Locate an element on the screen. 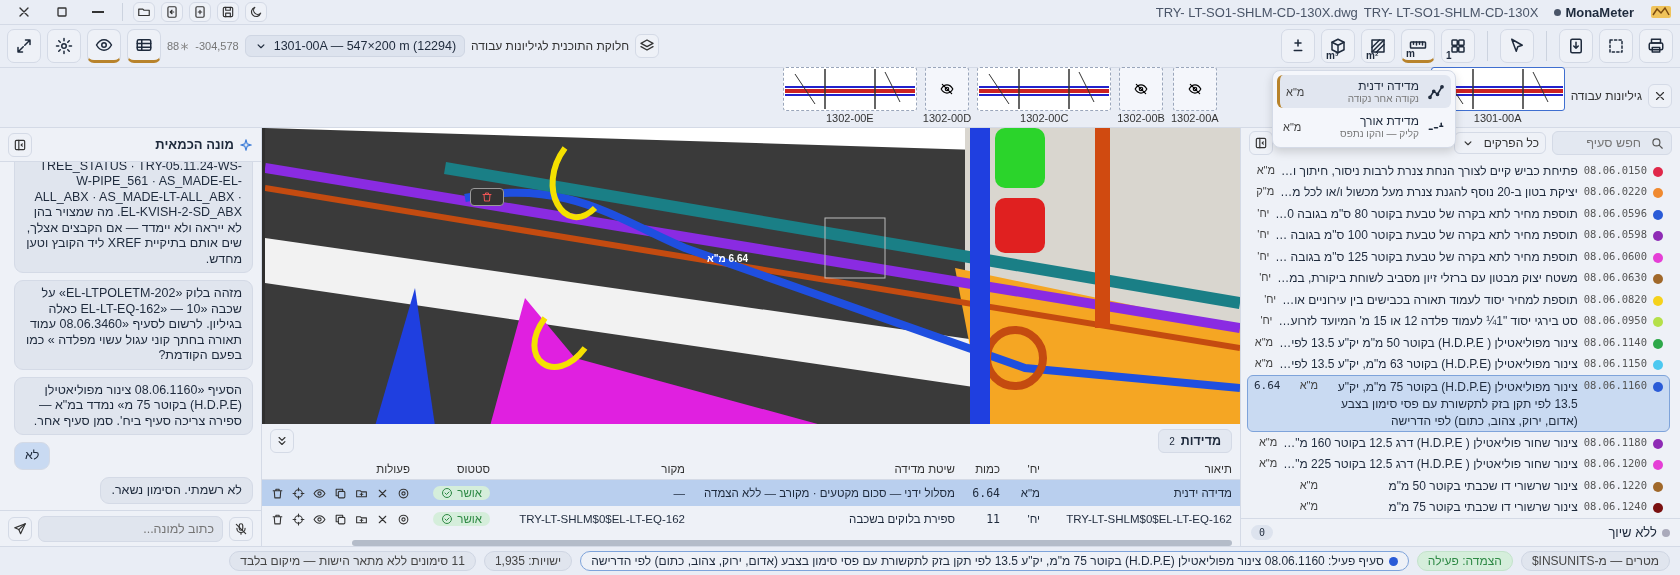  mic-off-icon is located at coordinates (241, 528).